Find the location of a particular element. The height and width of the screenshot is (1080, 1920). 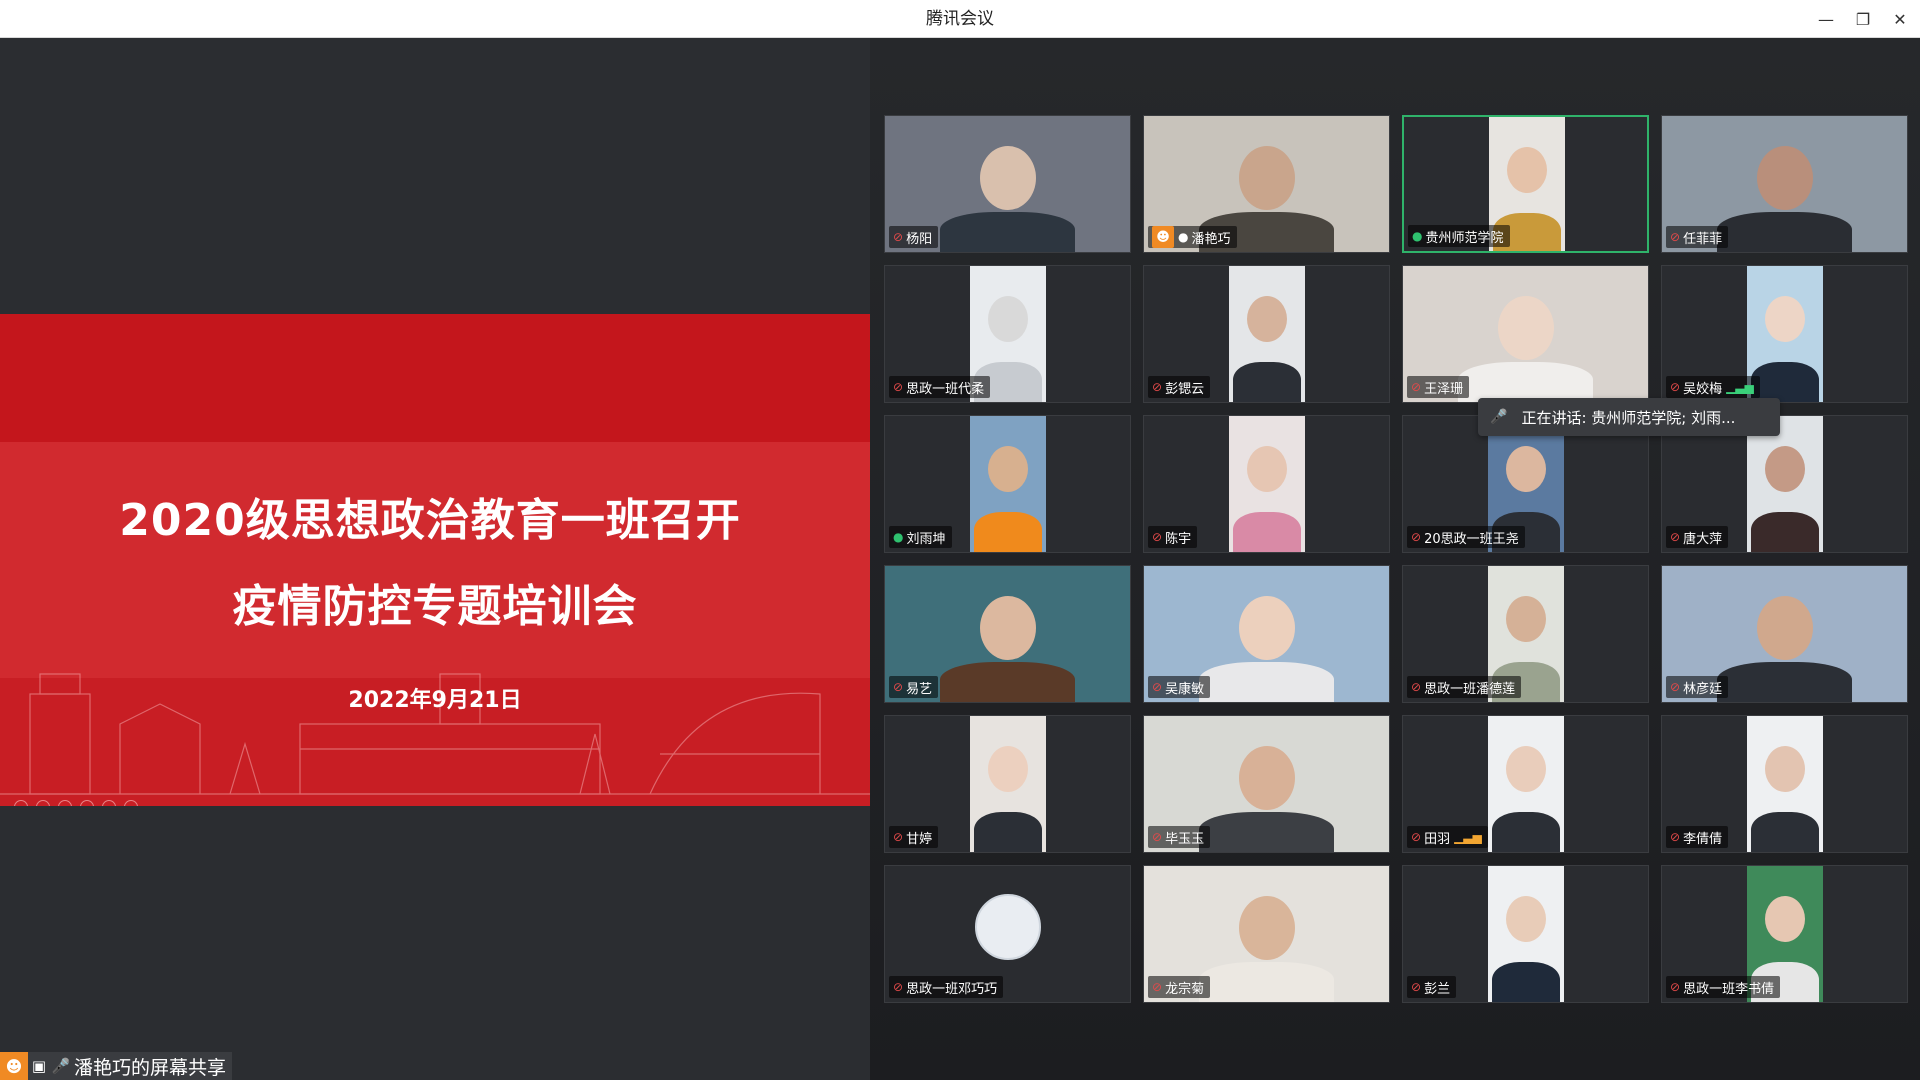

participant-tile: ⊘ 田羽 ▁▃▅ is located at coordinates (1525, 784).